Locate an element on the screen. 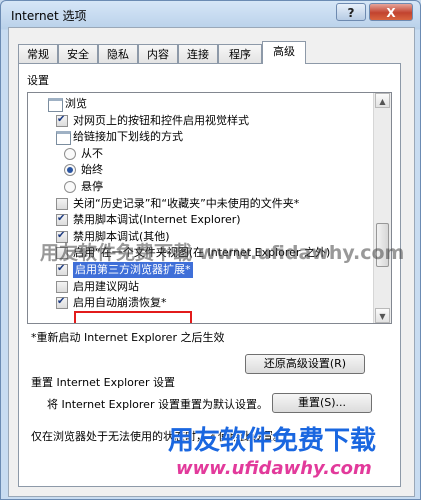 The image size is (421, 500). settings-scrollbar: ▲ ▼ is located at coordinates (382, 208).